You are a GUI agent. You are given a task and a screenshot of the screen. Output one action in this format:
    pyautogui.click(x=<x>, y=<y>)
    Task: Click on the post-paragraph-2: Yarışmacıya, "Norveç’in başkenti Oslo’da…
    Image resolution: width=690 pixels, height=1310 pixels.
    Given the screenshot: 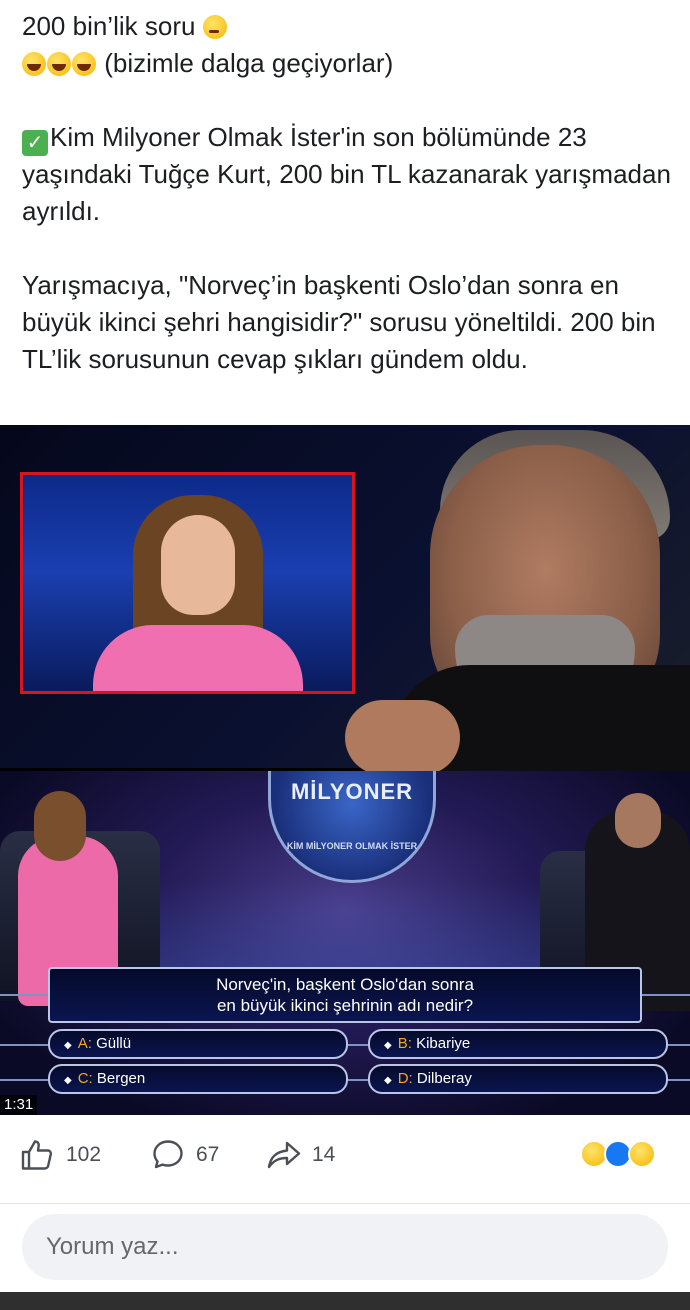 What is the action you would take?
    pyautogui.click(x=342, y=322)
    